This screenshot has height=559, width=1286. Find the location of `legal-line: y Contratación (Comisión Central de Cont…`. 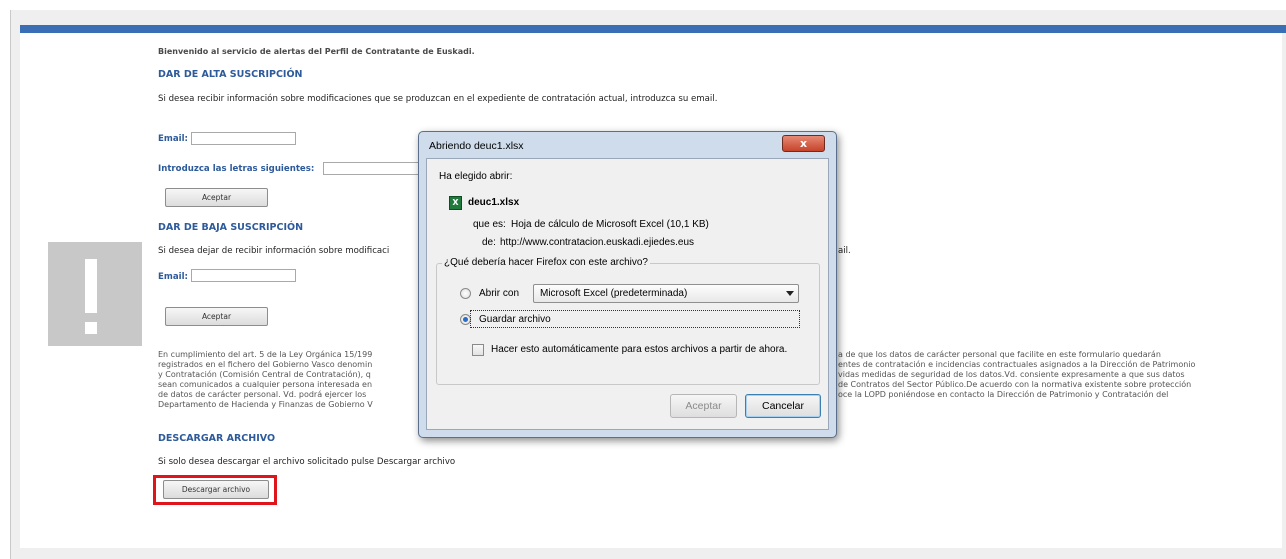

legal-line: y Contratación (Comisión Central de Cont… is located at coordinates (264, 374).